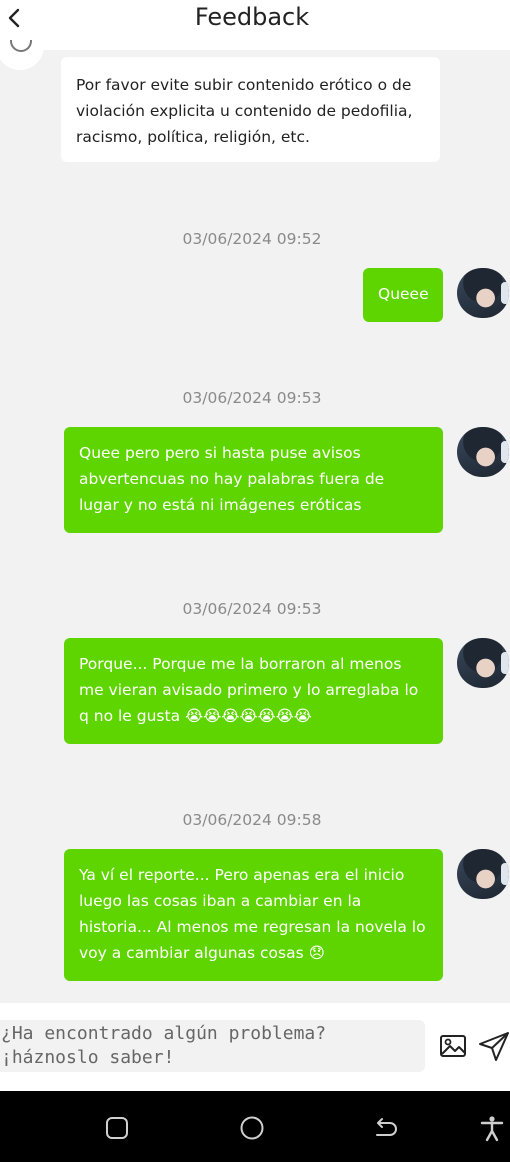  Describe the element at coordinates (493, 1046) in the screenshot. I see `send-icon` at that location.